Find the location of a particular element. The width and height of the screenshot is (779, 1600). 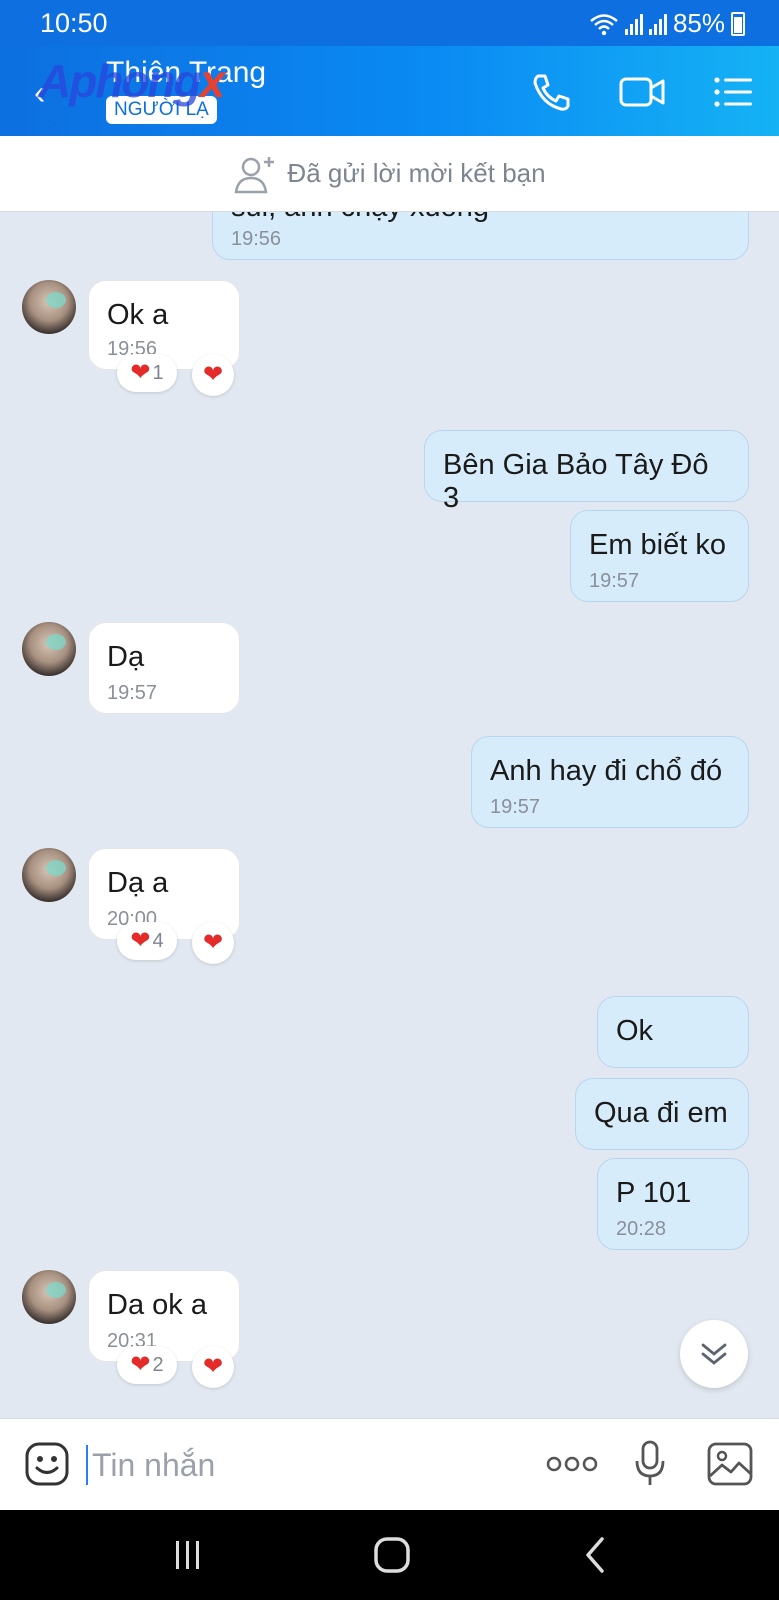

back-icon is located at coordinates (596, 1555).